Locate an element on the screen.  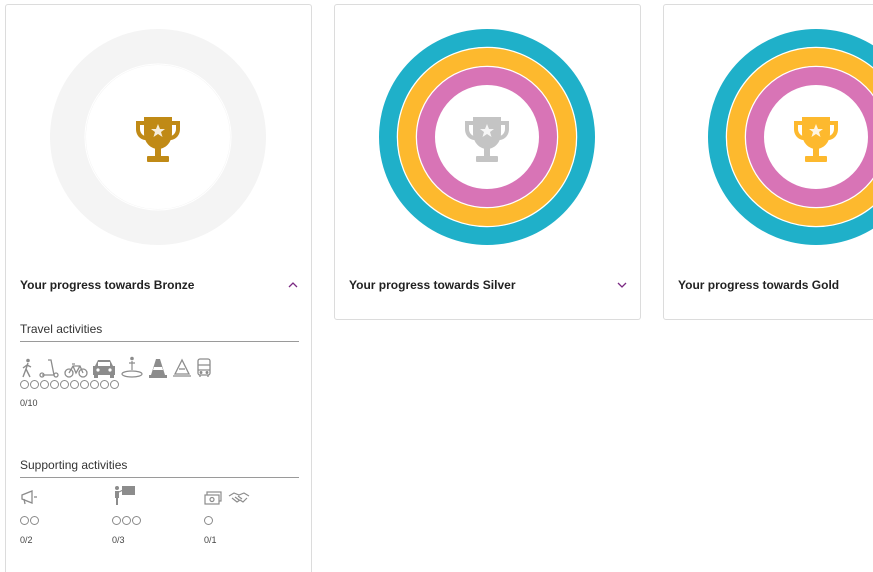
car-icon is located at coordinates (104, 368).